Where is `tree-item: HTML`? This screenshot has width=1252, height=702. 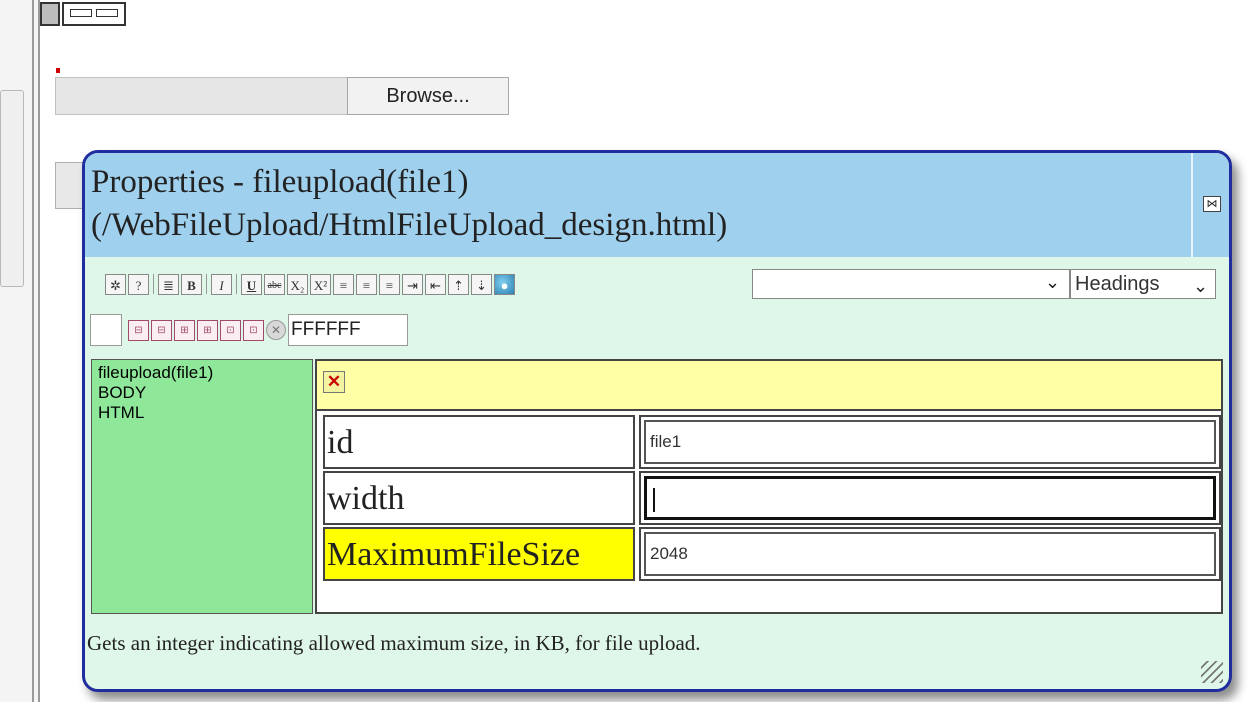
tree-item: HTML is located at coordinates (202, 413).